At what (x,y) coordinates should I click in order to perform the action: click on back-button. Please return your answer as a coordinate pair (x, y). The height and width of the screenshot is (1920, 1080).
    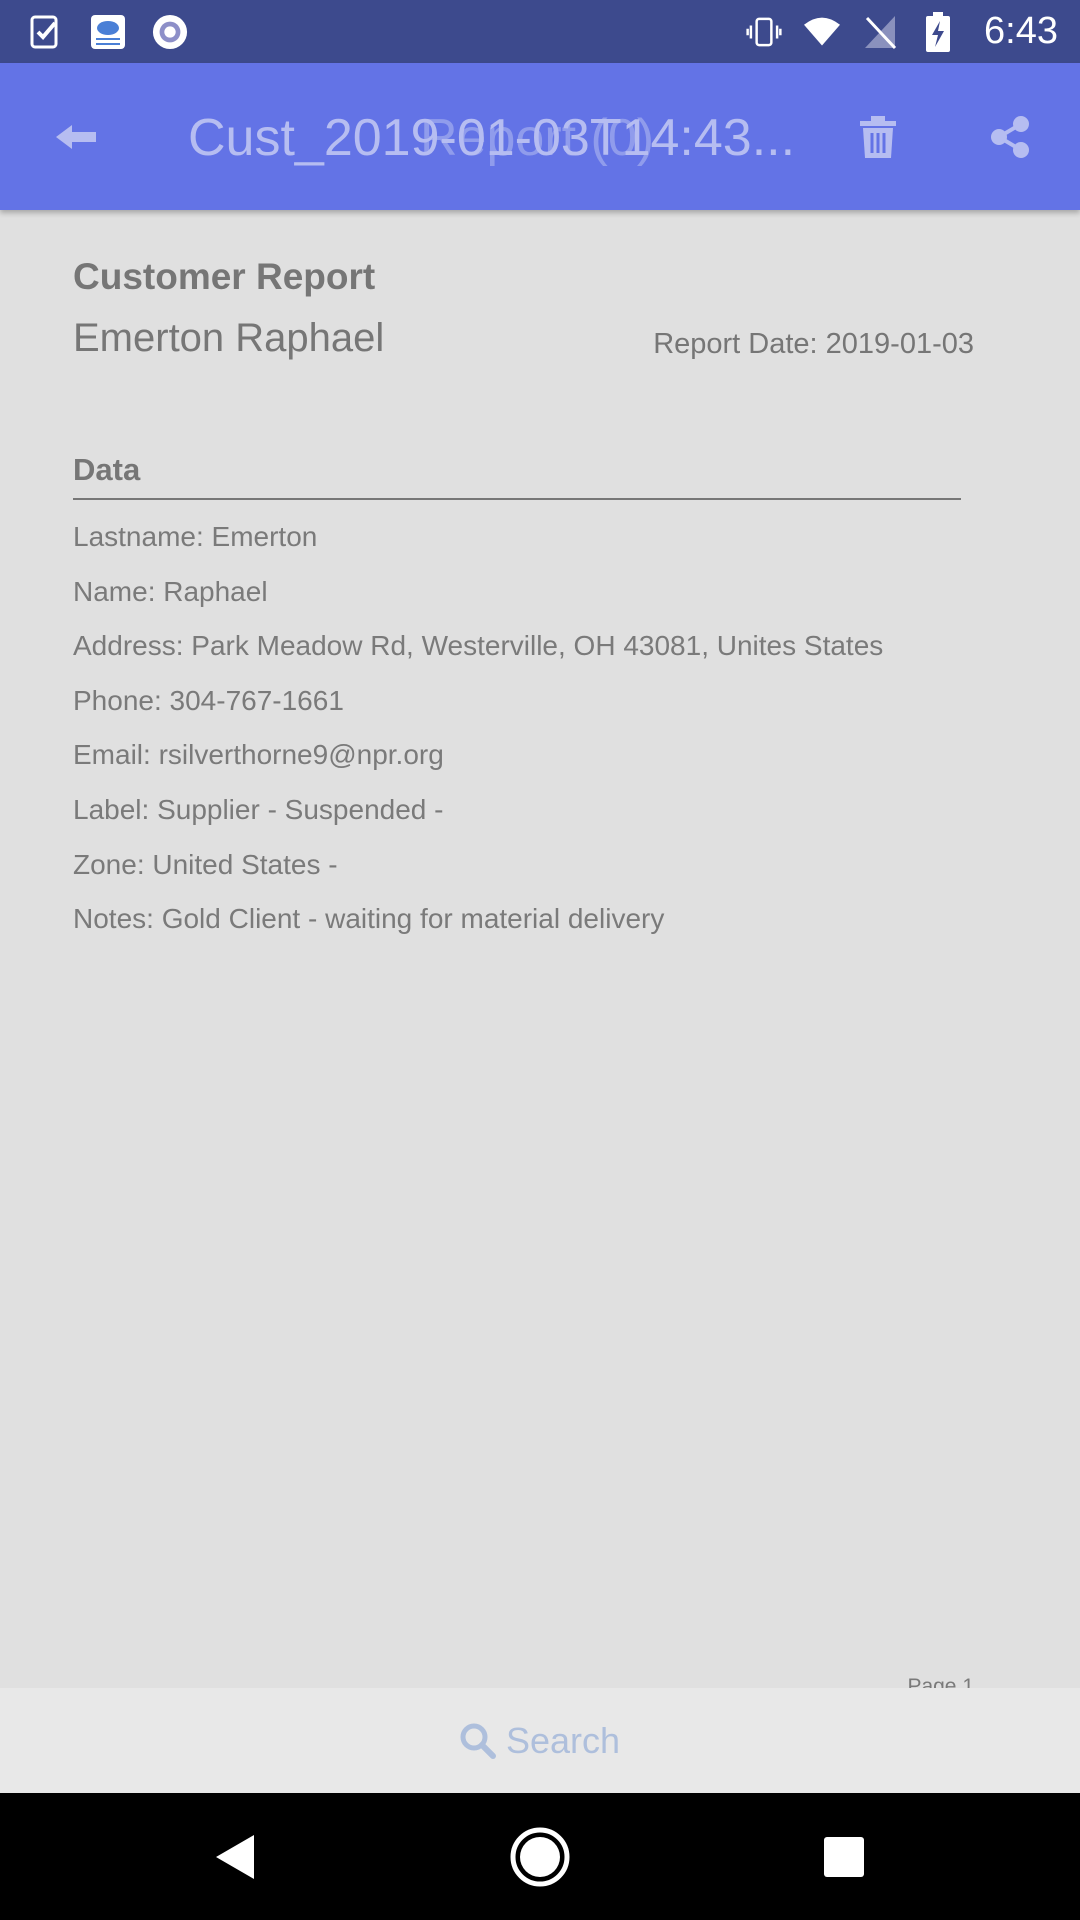
    Looking at the image, I should click on (76, 137).